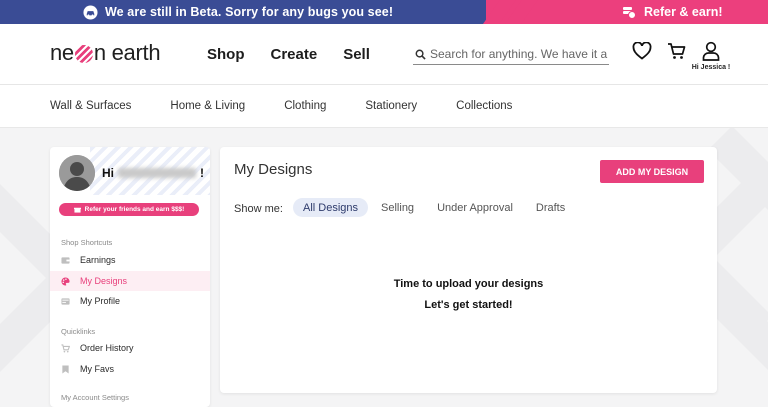 Image resolution: width=768 pixels, height=407 pixels. I want to click on empty-state-title: Time to upload your designs, so click(468, 284).